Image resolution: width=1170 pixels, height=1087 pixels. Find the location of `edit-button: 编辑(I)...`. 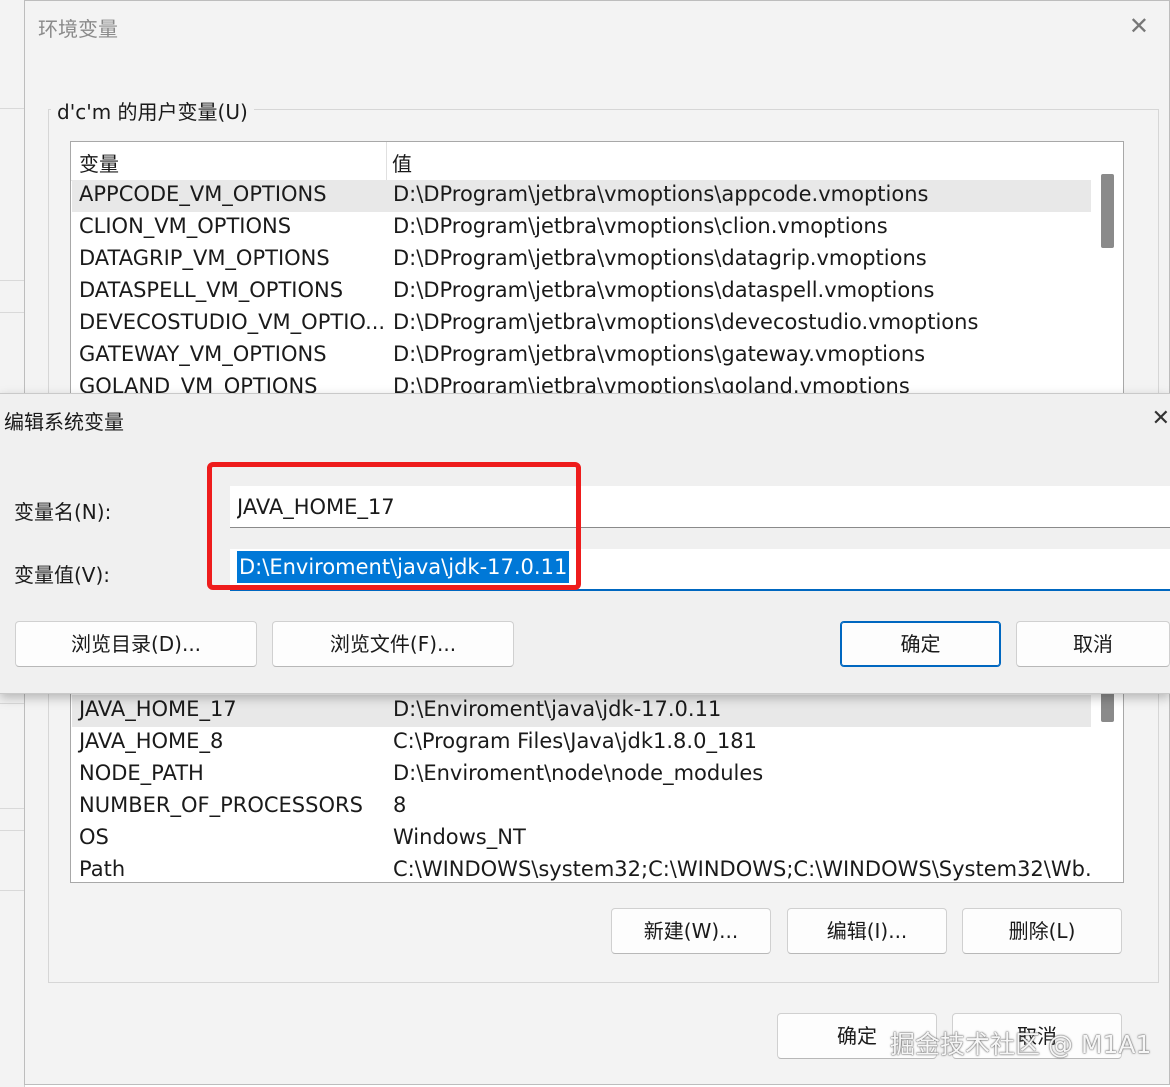

edit-button: 编辑(I)... is located at coordinates (867, 931).